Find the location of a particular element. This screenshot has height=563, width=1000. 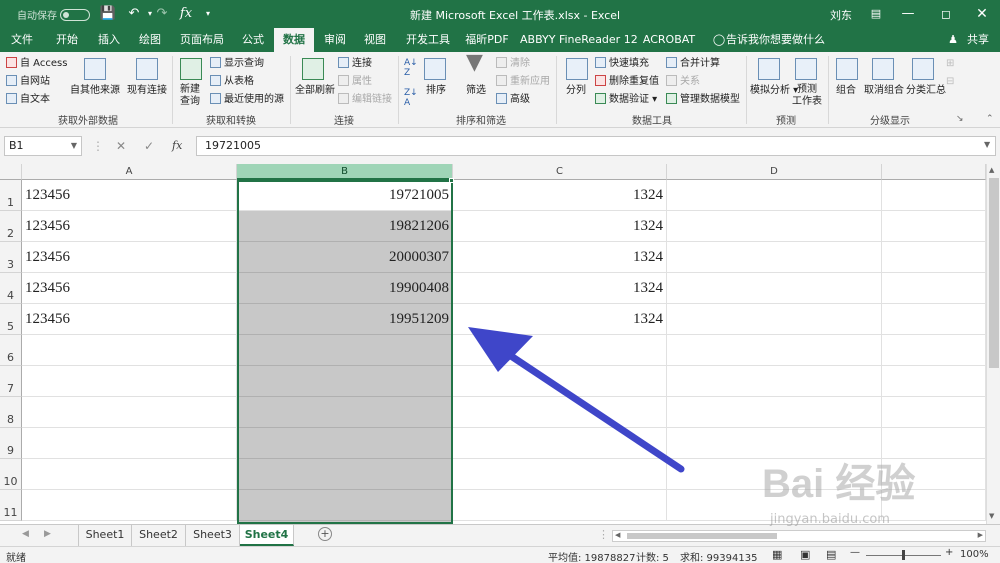

tab-insert: 插入 is located at coordinates (109, 40).